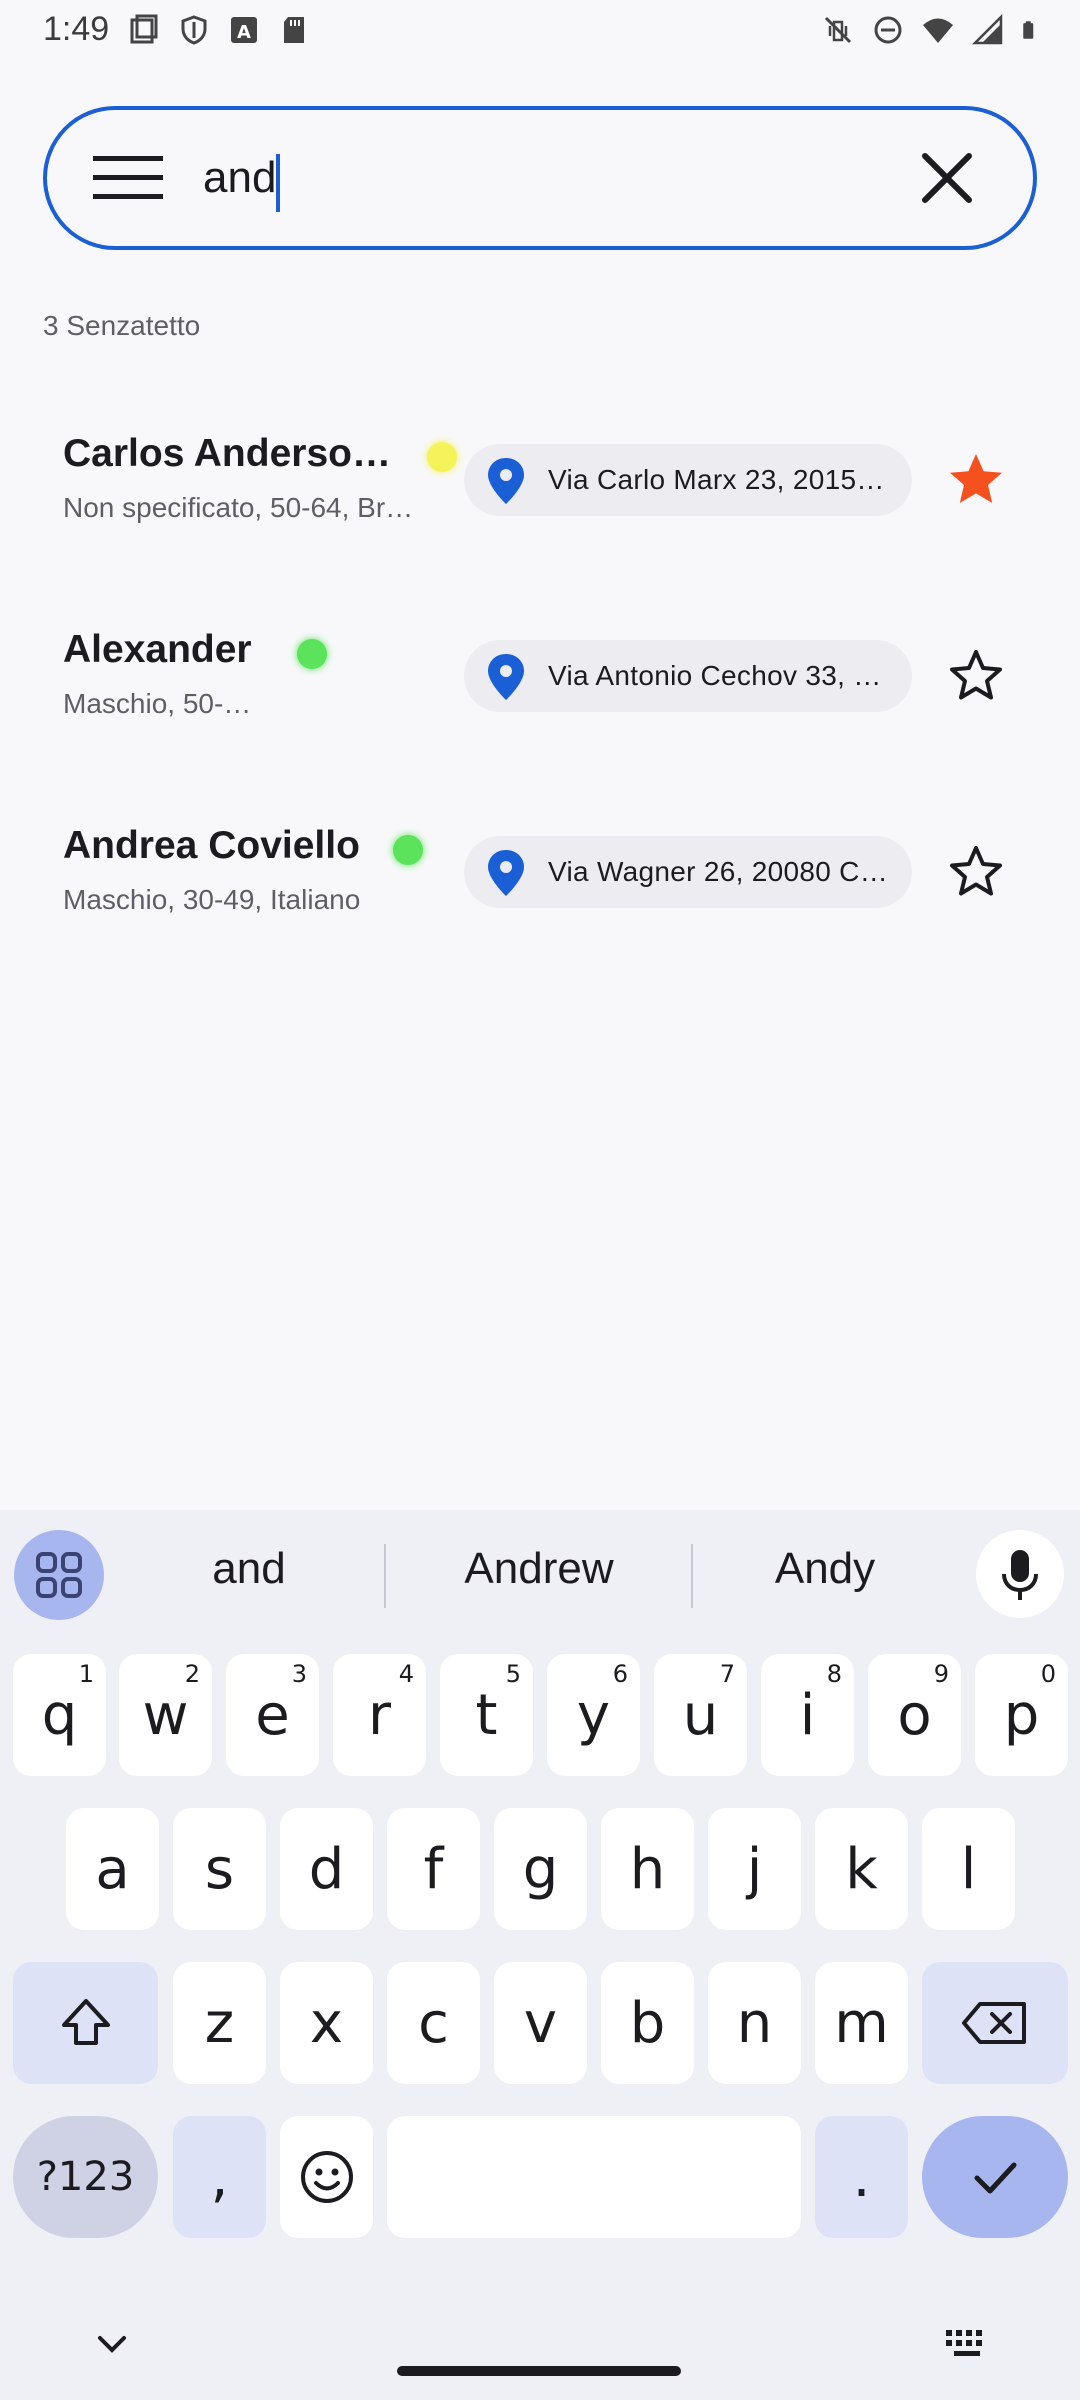  I want to click on key-j: j, so click(754, 1869).